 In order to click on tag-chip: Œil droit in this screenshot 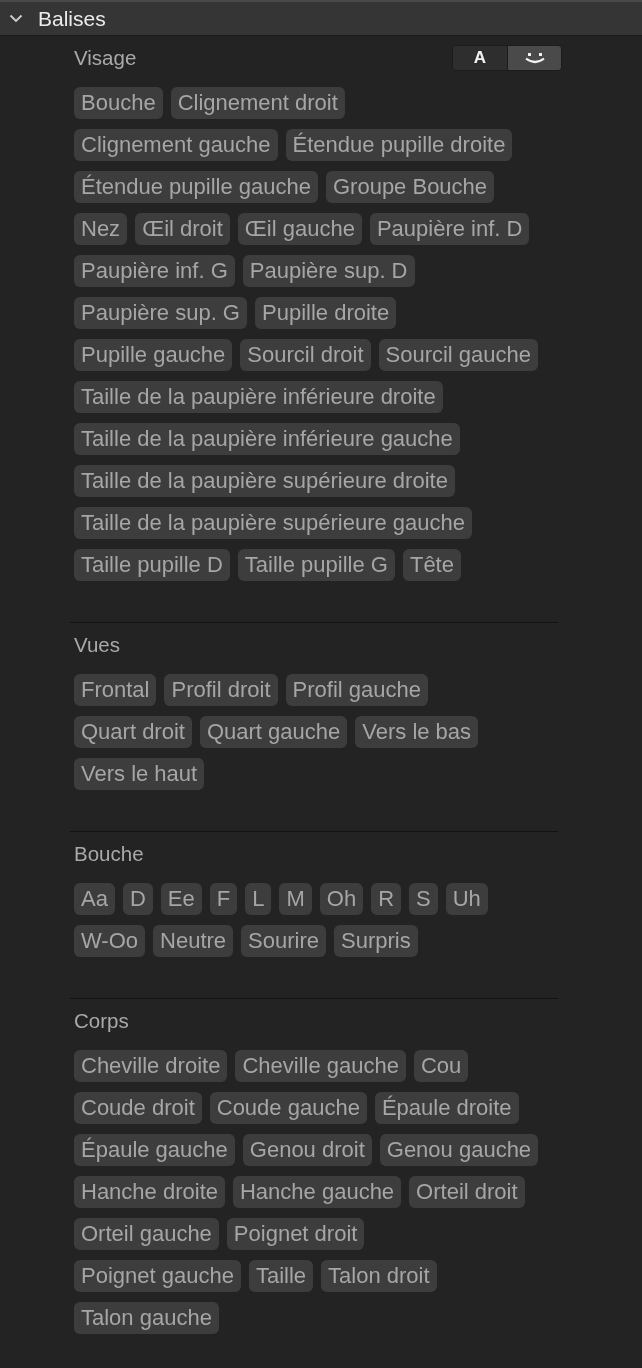, I will do `click(182, 229)`.